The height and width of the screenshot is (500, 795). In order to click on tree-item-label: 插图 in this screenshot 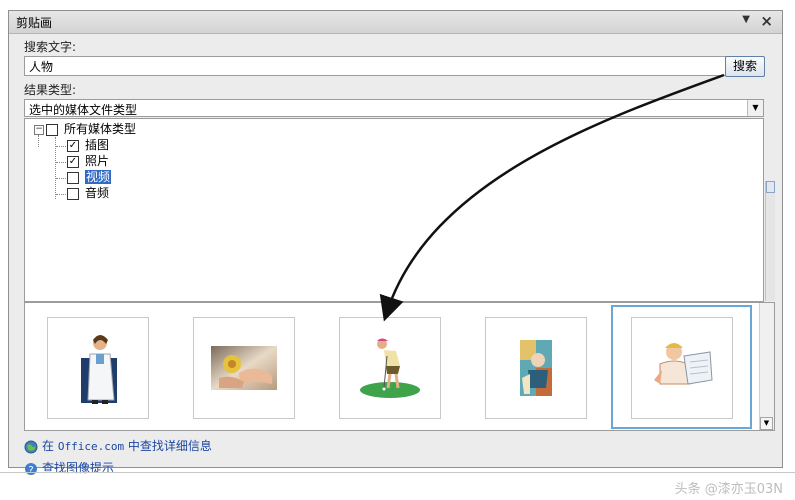, I will do `click(97, 145)`.